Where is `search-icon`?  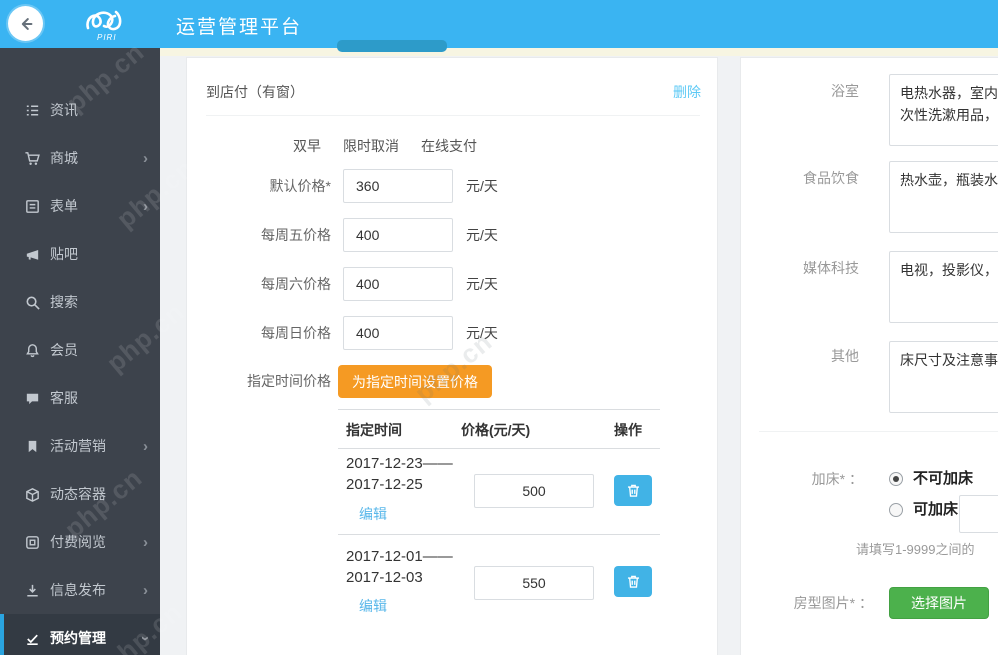
search-icon is located at coordinates (32, 302).